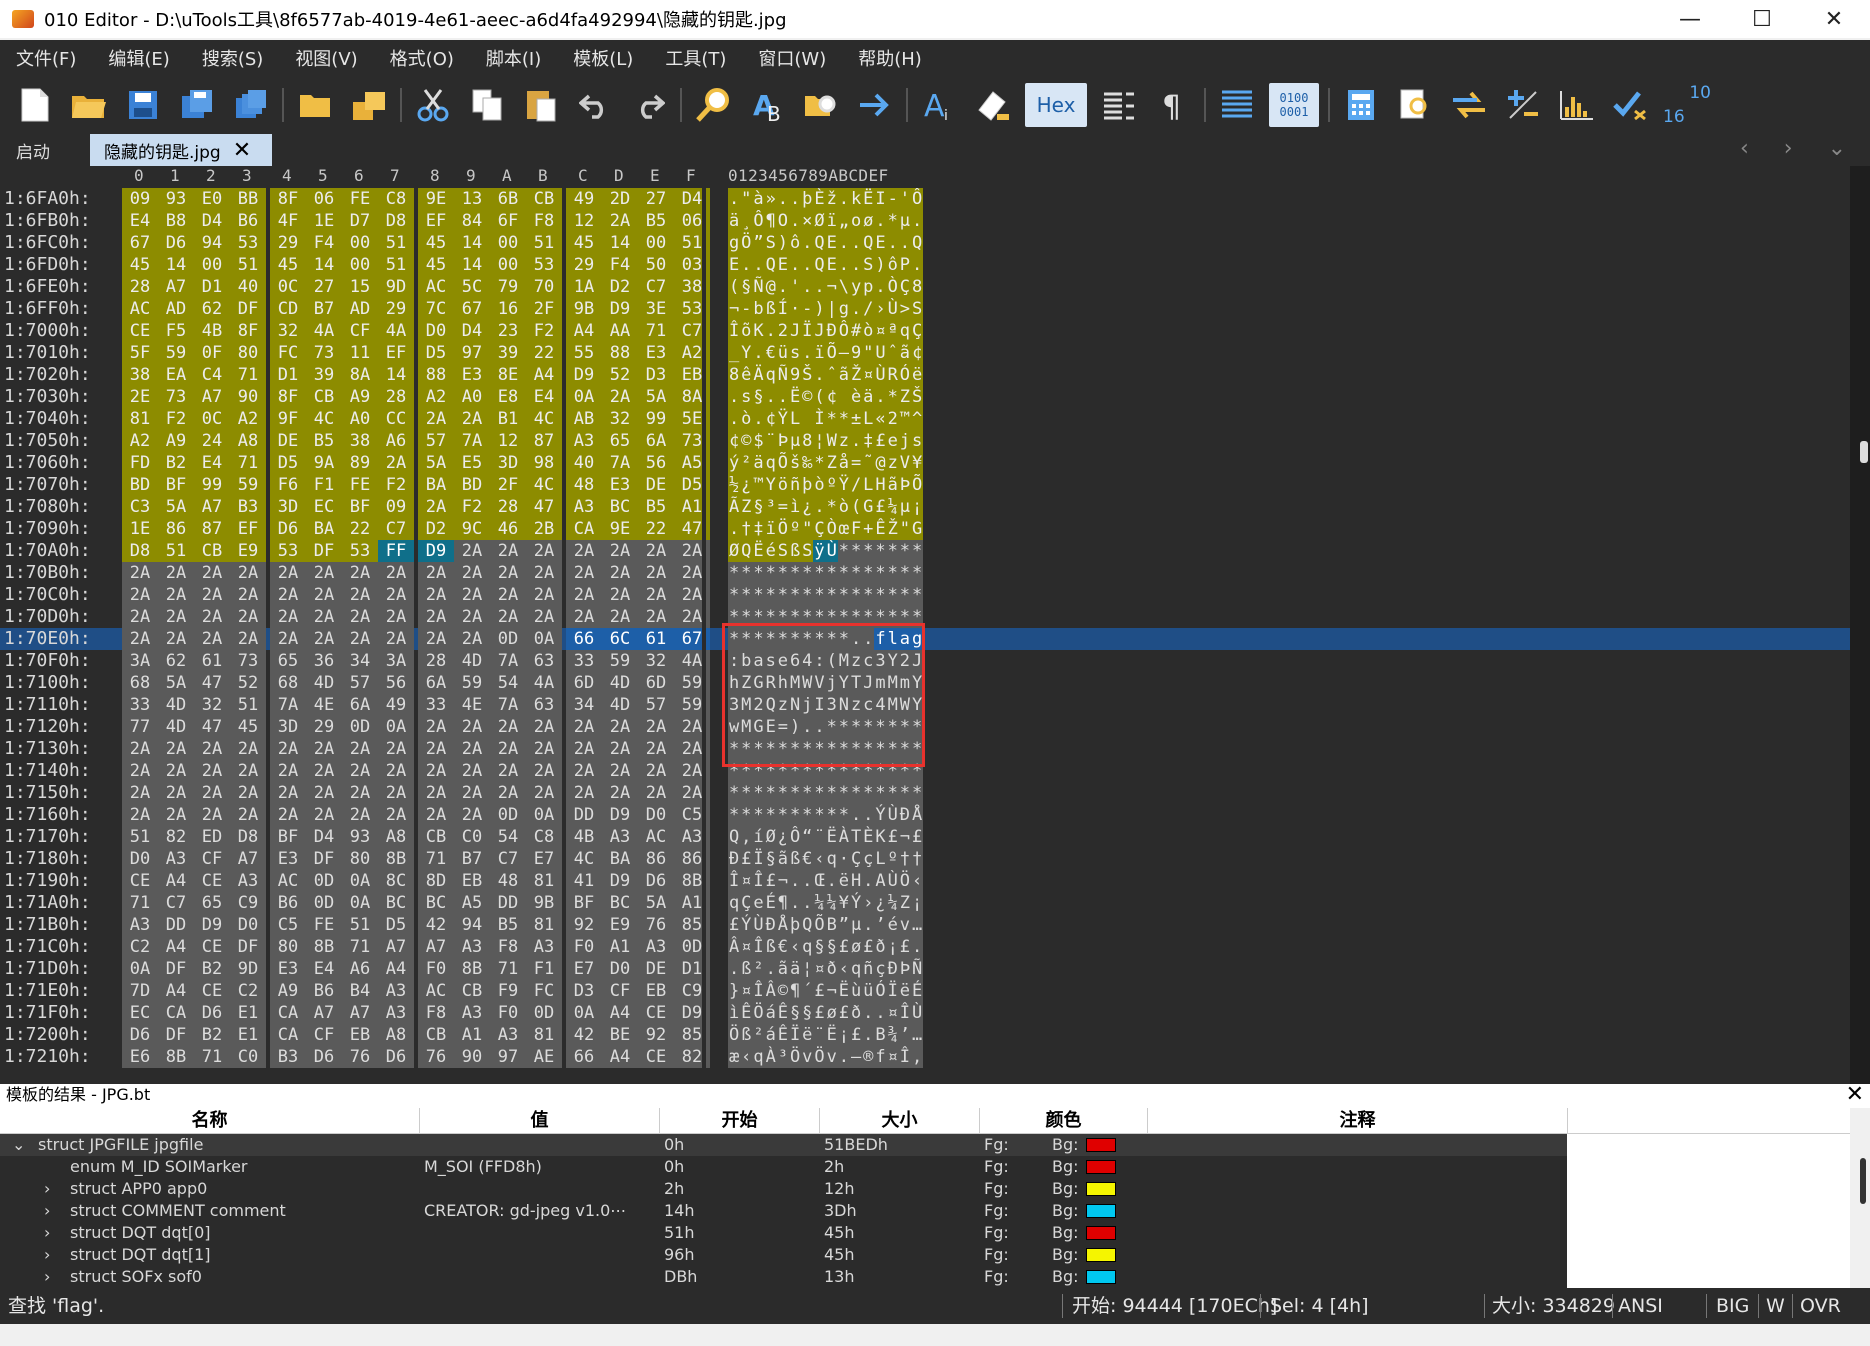 The image size is (1870, 1346). What do you see at coordinates (584, 419) in the screenshot?
I see `hex-byte: AB` at bounding box center [584, 419].